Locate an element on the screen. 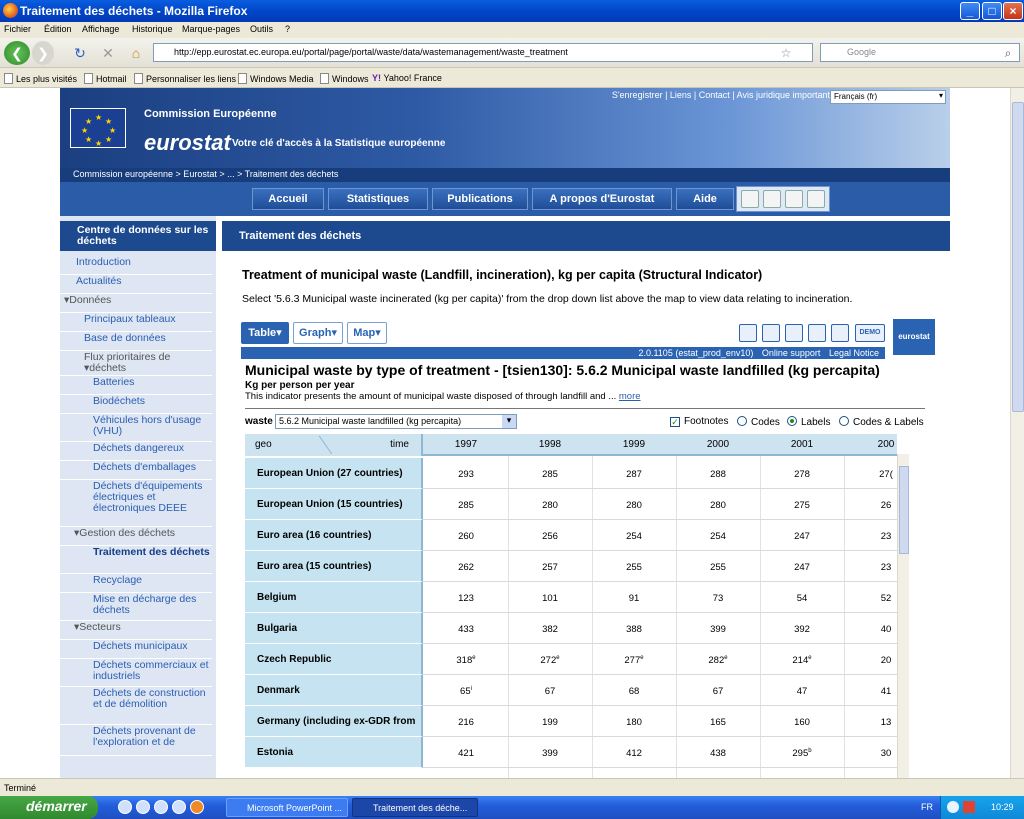 This screenshot has width=1024, height=819. row-geo-label: European Union (15 countries) is located at coordinates (334, 504).